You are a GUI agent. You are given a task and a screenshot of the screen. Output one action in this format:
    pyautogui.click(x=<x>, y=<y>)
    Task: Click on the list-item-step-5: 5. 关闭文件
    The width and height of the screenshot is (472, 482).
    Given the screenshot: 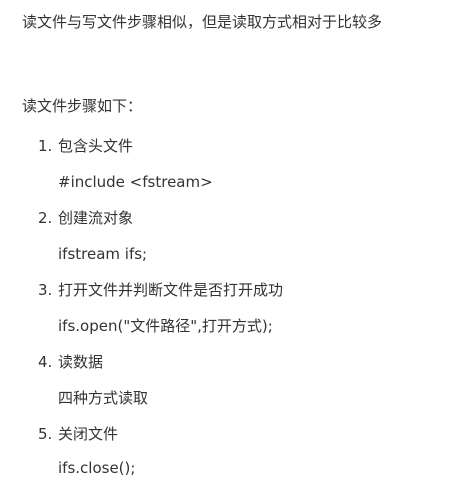 What is the action you would take?
    pyautogui.click(x=78, y=434)
    